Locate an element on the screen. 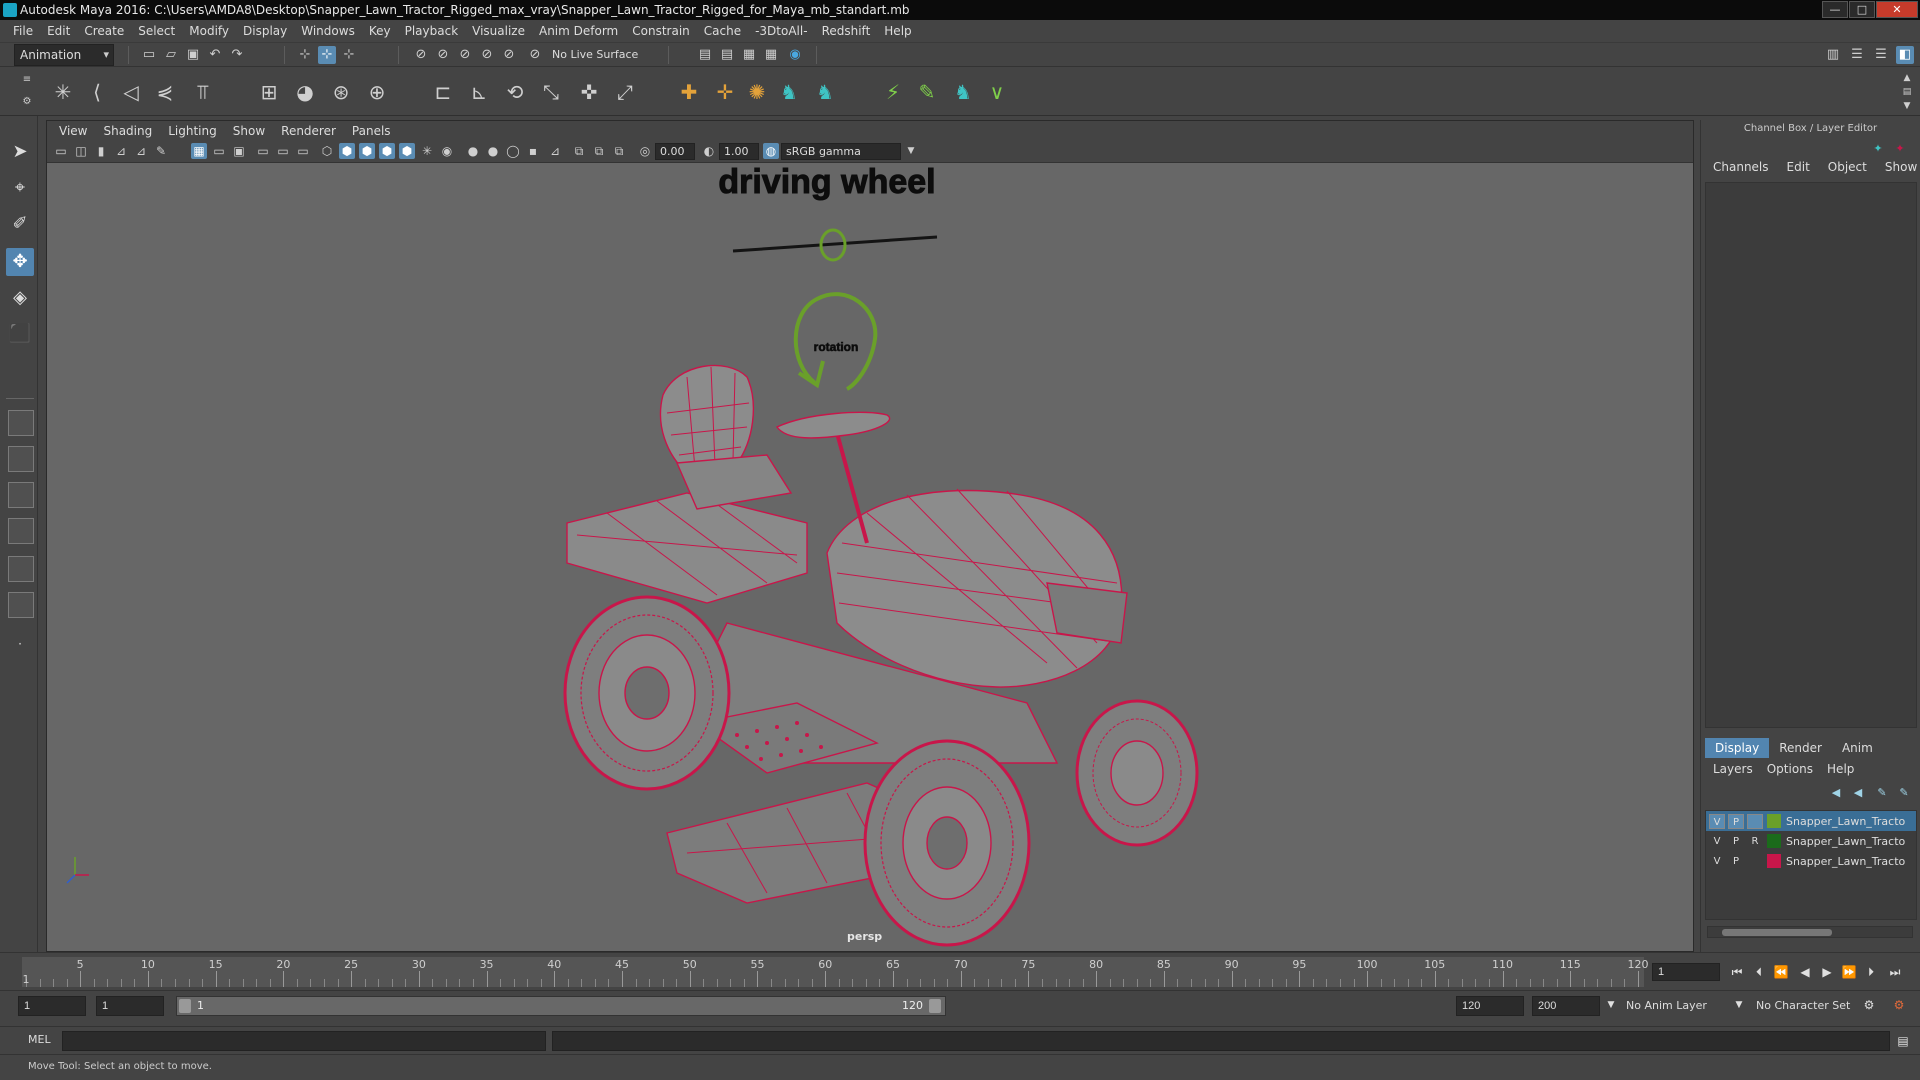  script-editor-icon: ▤ is located at coordinates (1903, 1041).